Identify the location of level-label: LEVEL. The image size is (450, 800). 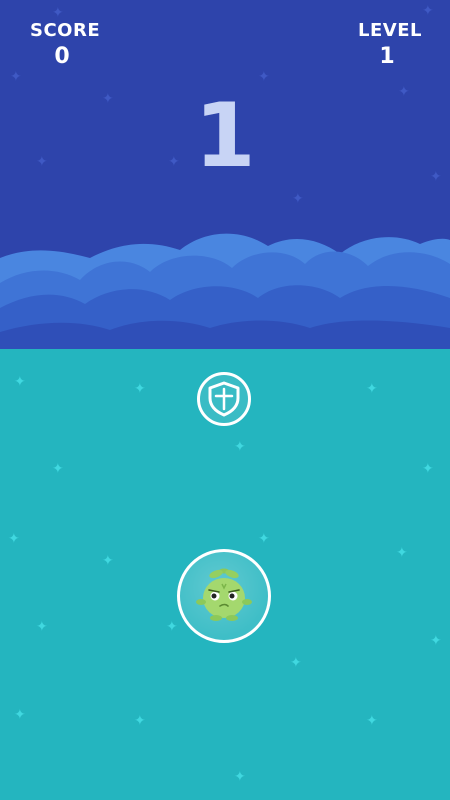
(390, 30).